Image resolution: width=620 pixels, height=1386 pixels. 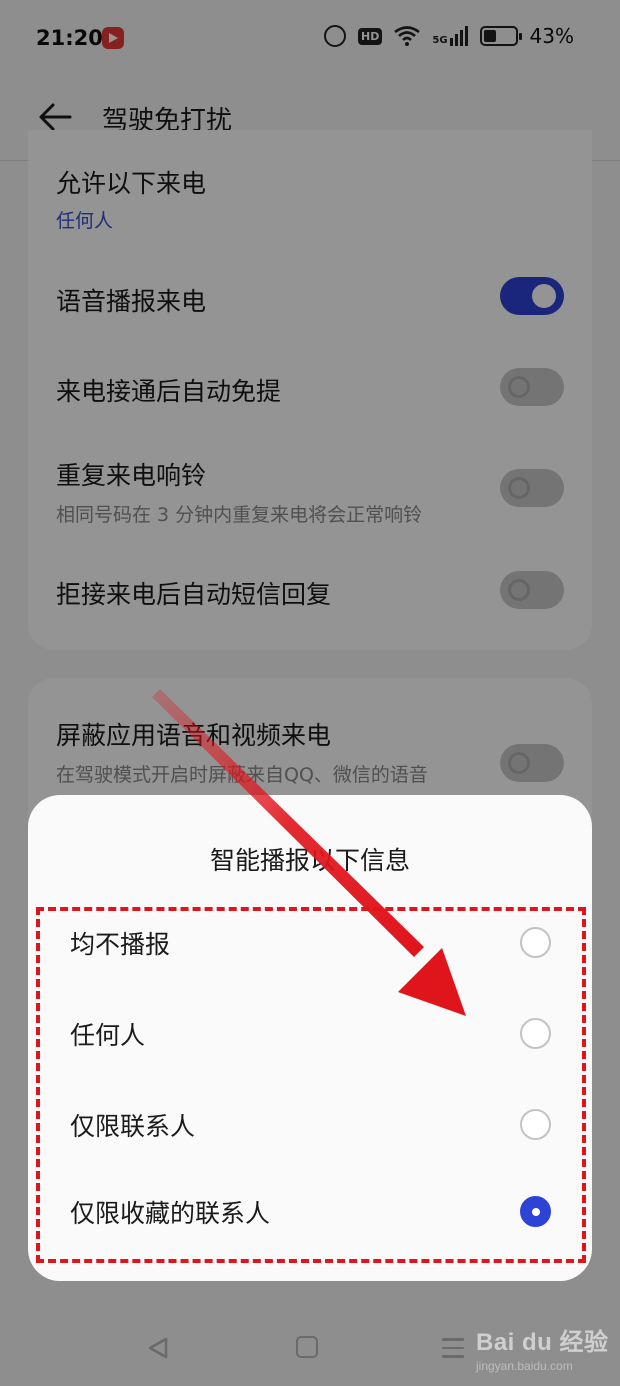 What do you see at coordinates (158, 1348) in the screenshot?
I see `nav-back-icon` at bounding box center [158, 1348].